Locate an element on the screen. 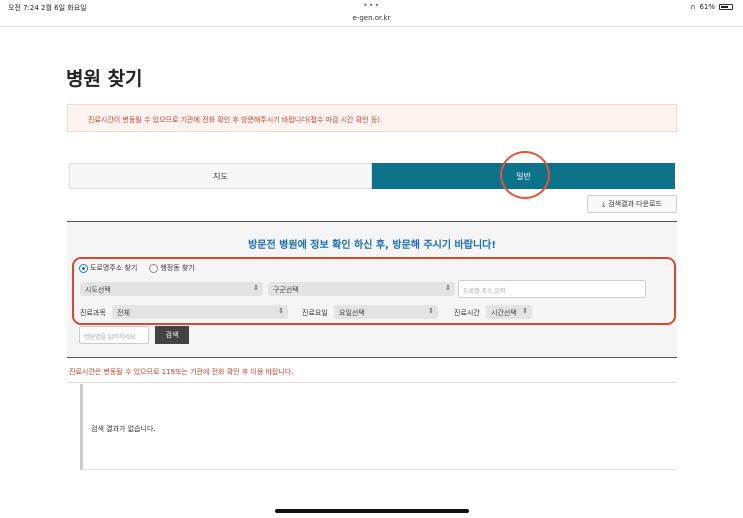  more-icon: ••• is located at coordinates (371, 5).